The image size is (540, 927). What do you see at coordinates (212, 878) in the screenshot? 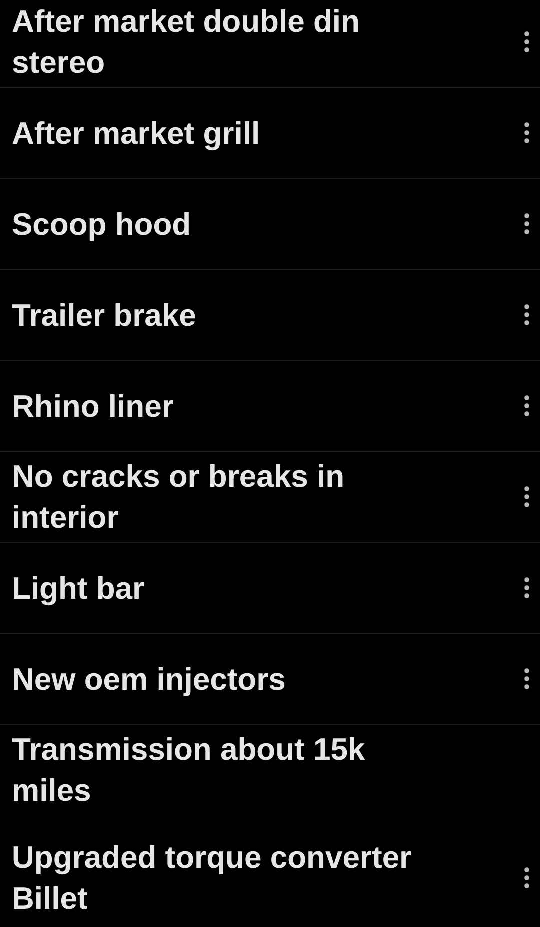
I see `list-item-text: Upgraded torque converter Billet` at bounding box center [212, 878].